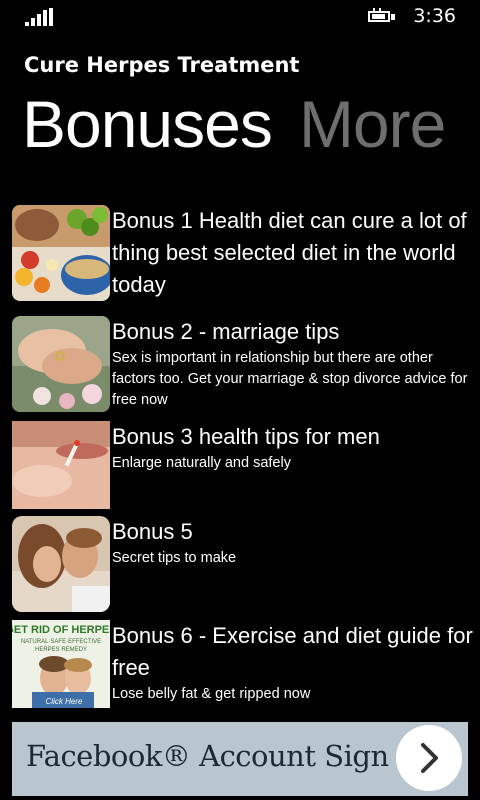 This screenshot has width=480, height=800. I want to click on app-title: Cure Herpes Treatment, so click(162, 65).